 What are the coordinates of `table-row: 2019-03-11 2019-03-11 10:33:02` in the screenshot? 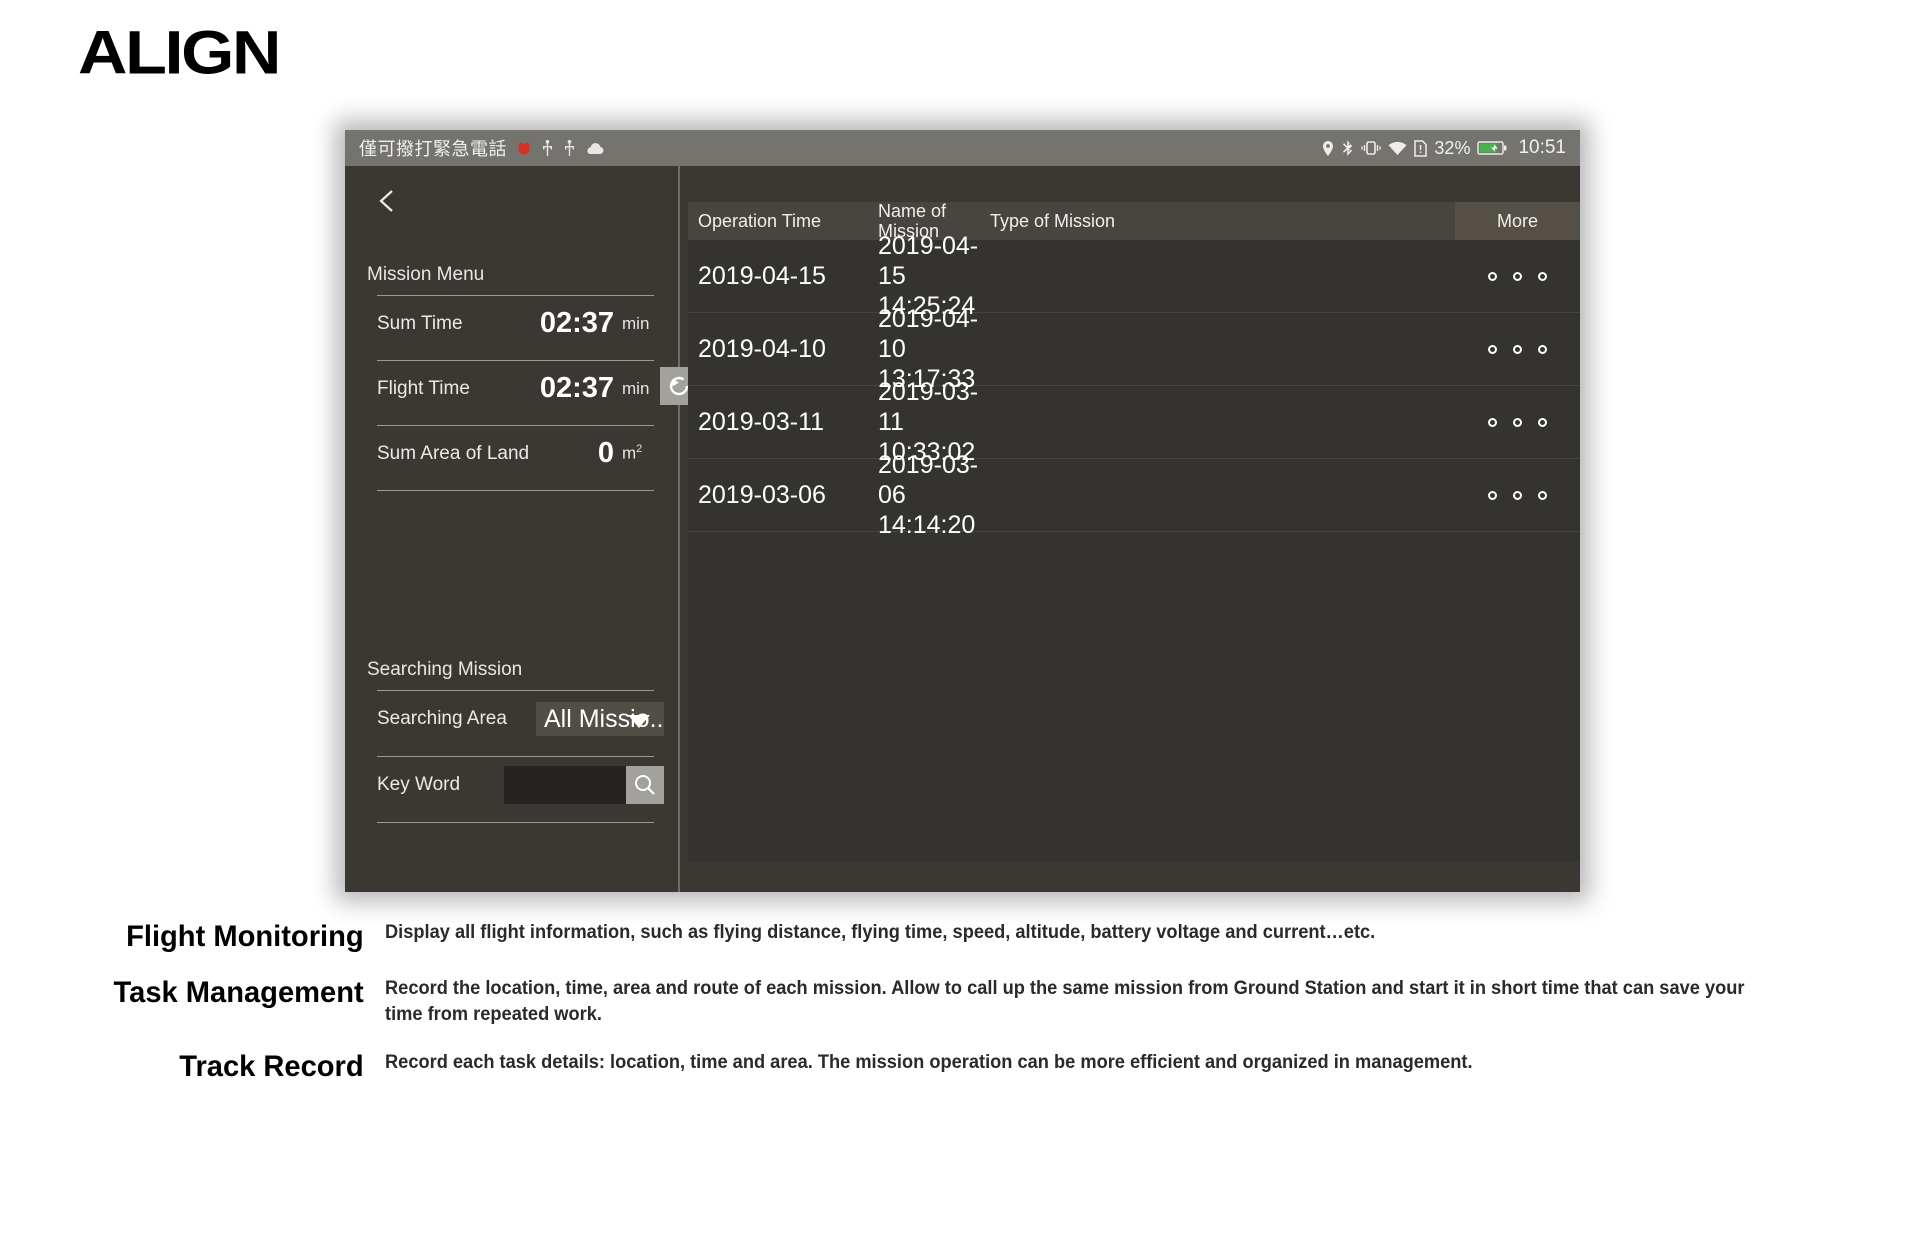 It's located at (1134, 422).